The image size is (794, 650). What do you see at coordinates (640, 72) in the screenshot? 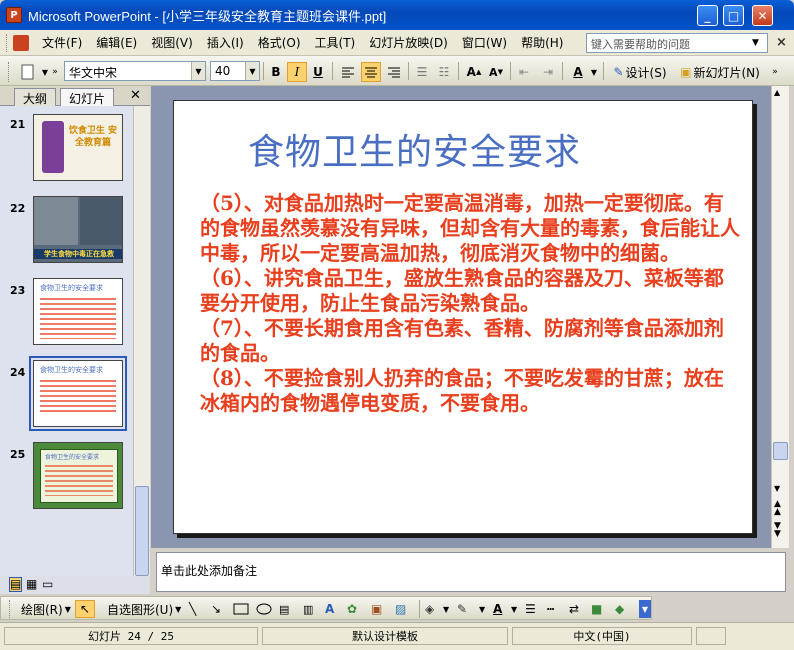
I see `design-button: ✎ 设计(S)` at bounding box center [640, 72].